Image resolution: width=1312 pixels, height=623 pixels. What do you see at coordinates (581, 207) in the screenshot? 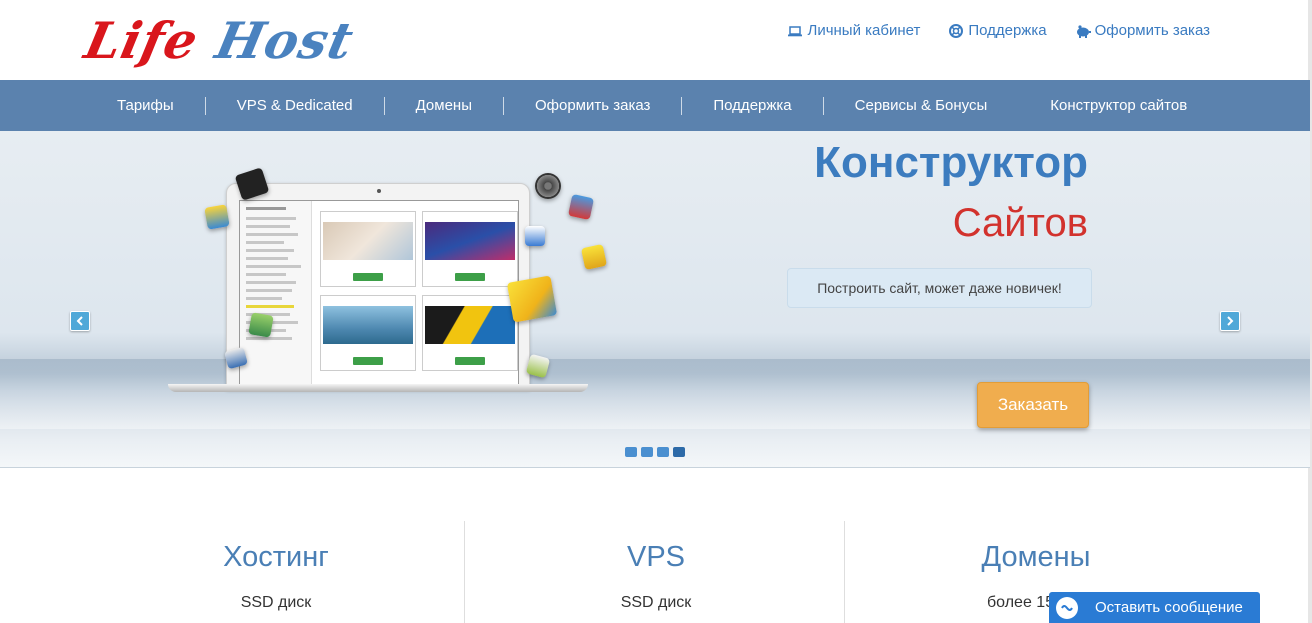
I see `chart-app-icon` at bounding box center [581, 207].